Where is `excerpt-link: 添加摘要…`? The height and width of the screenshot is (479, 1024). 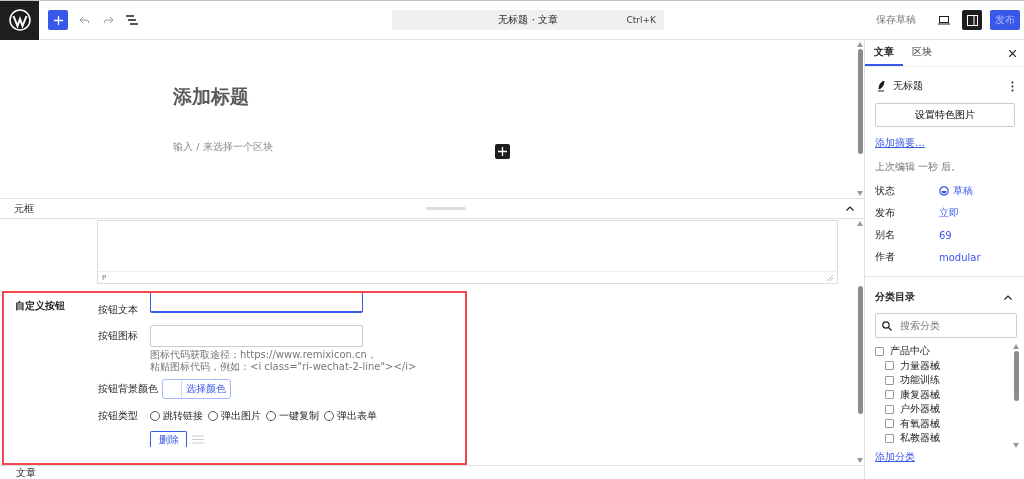
excerpt-link: 添加摘要… is located at coordinates (900, 142).